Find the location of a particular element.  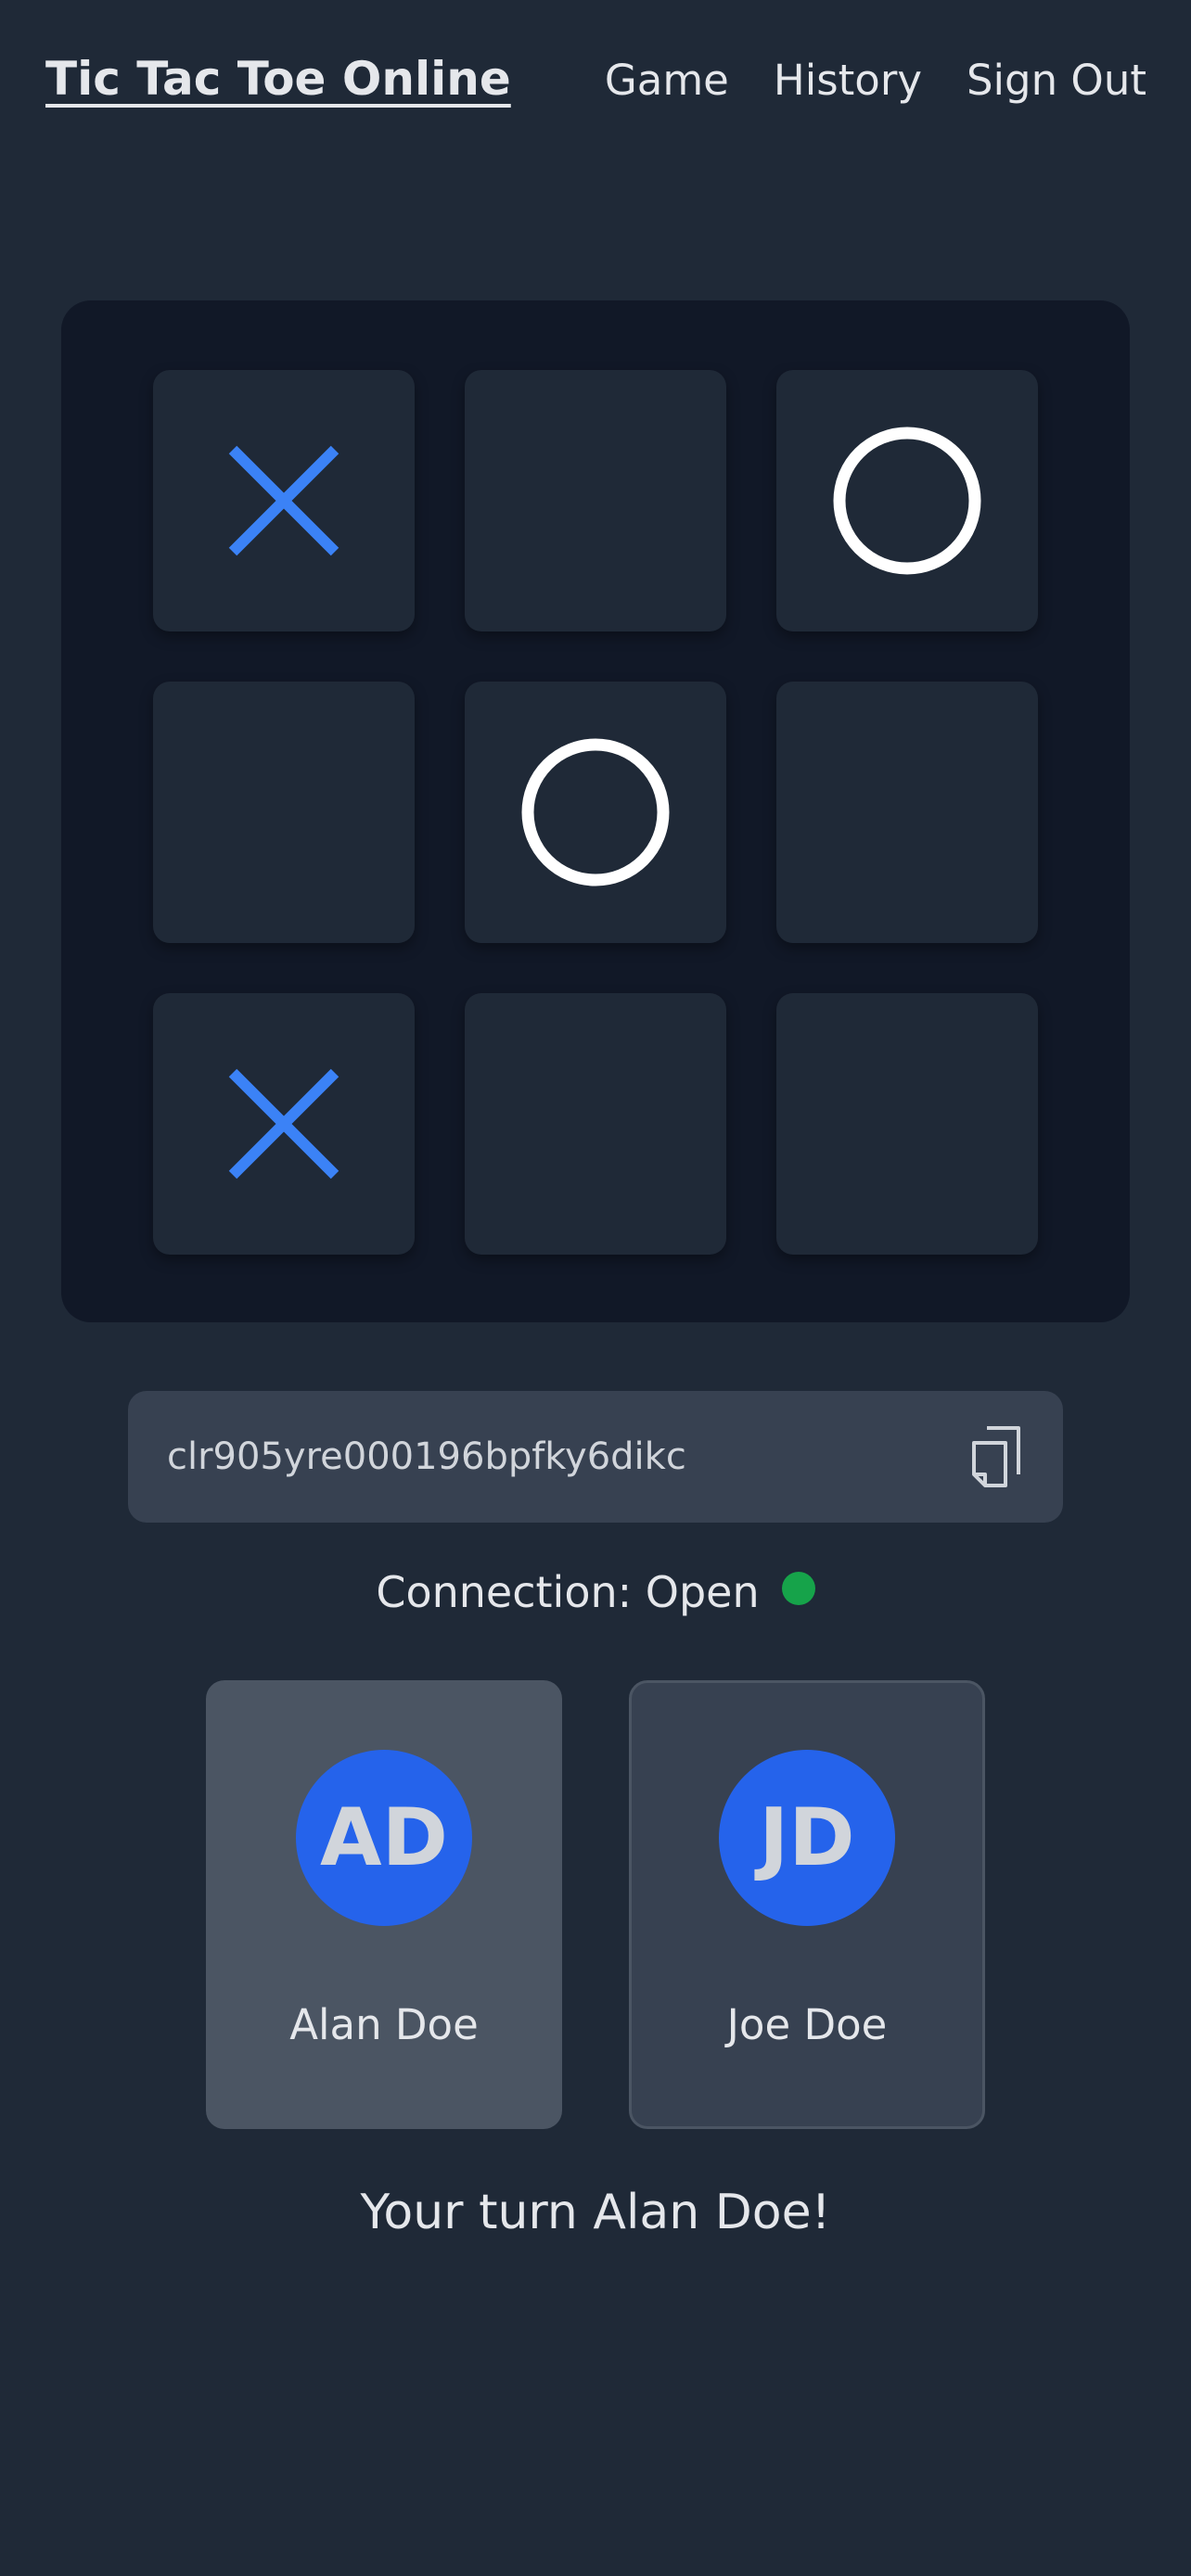

player-card-1: AD Alan Doe is located at coordinates (384, 1904).